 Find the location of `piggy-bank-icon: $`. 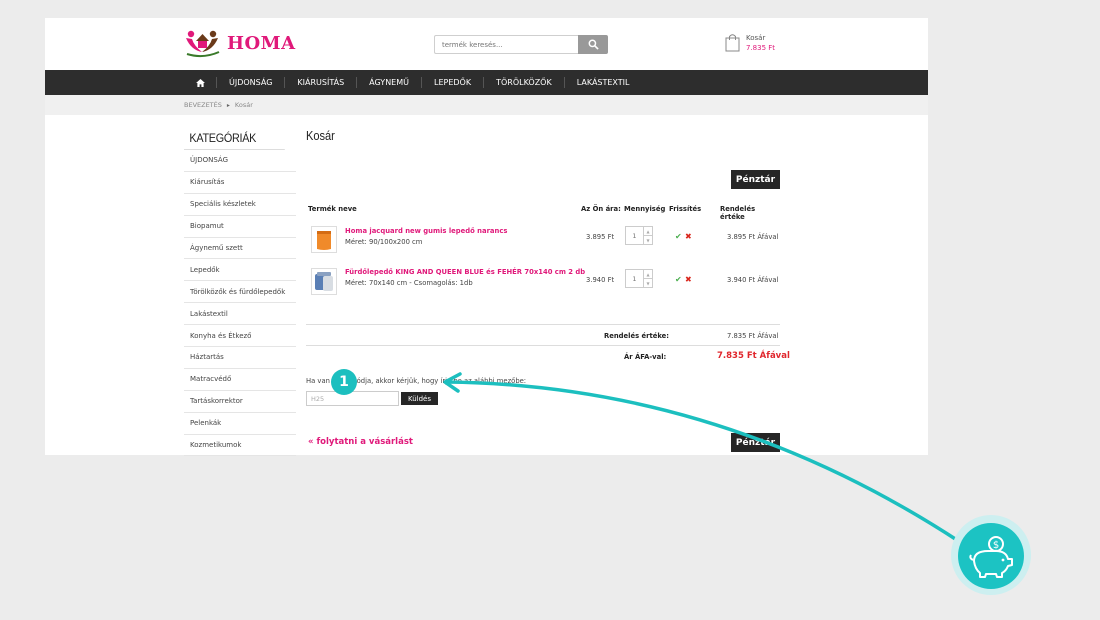

piggy-bank-icon: $ is located at coordinates (991, 557).